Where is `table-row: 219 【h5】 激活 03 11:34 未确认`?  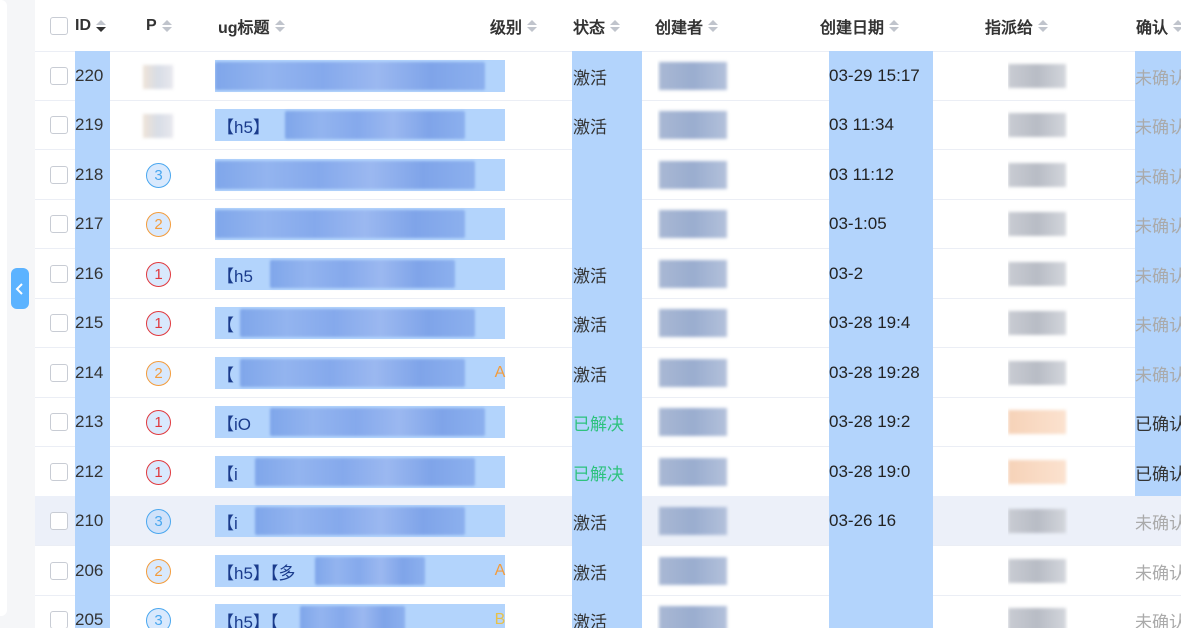 table-row: 219 【h5】 激活 03 11:34 未确认 is located at coordinates (608, 125).